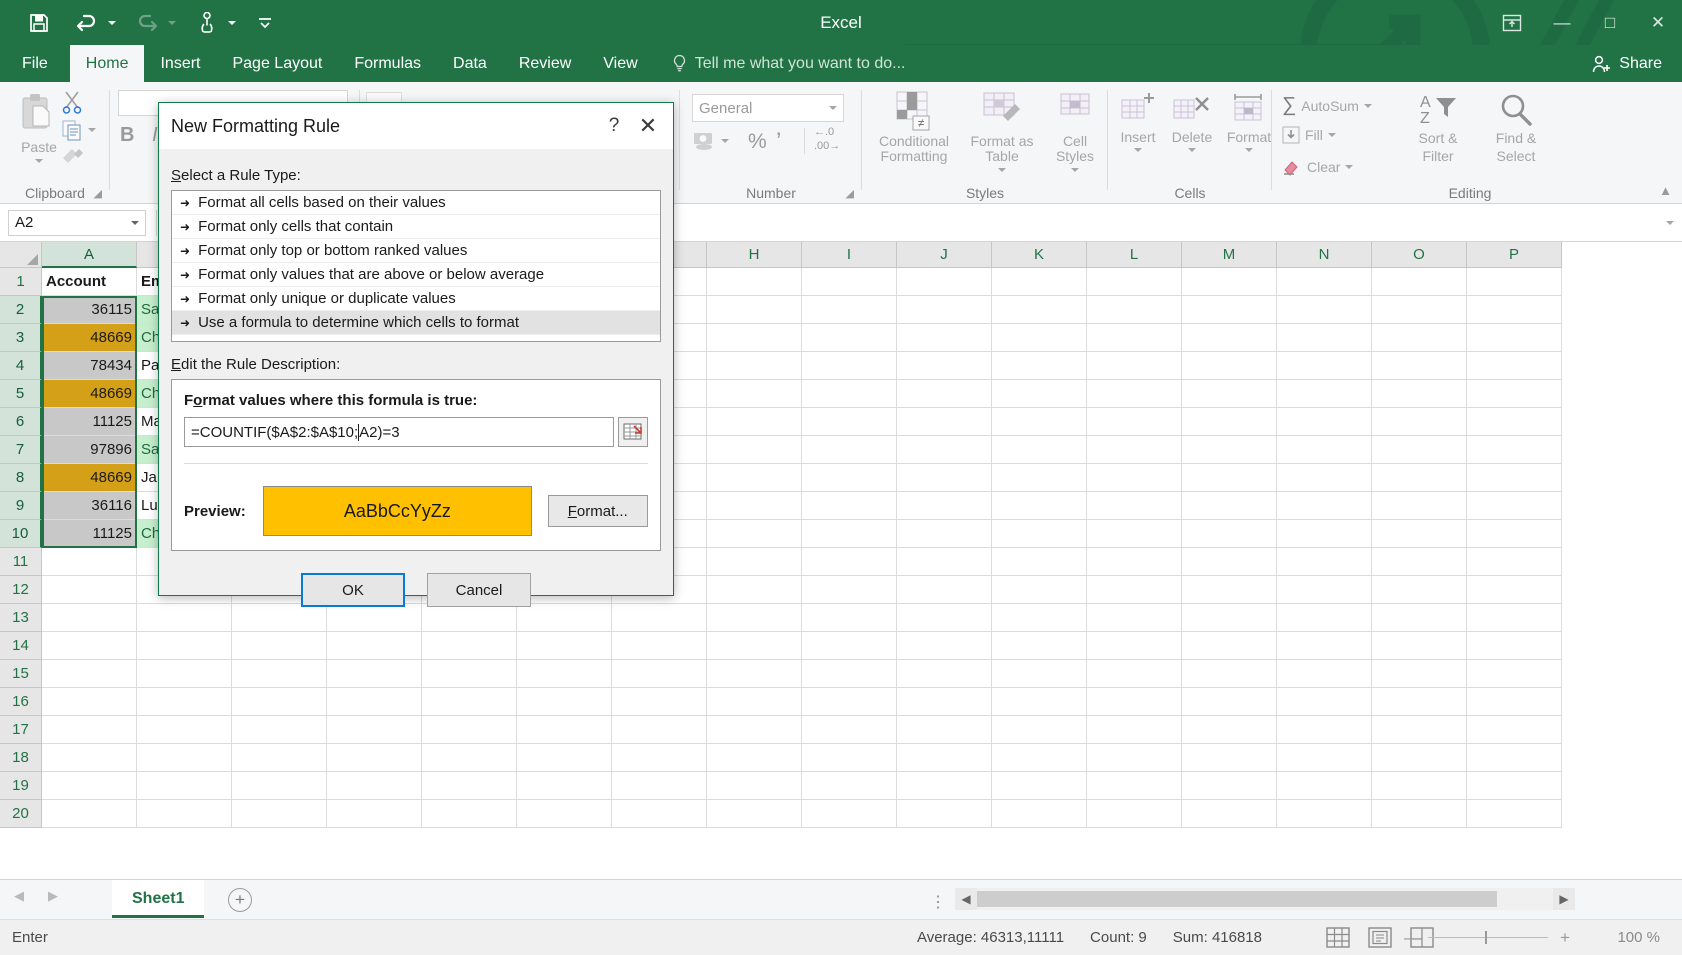 The width and height of the screenshot is (1682, 955). I want to click on accounting-dropdown-icon, so click(725, 141).